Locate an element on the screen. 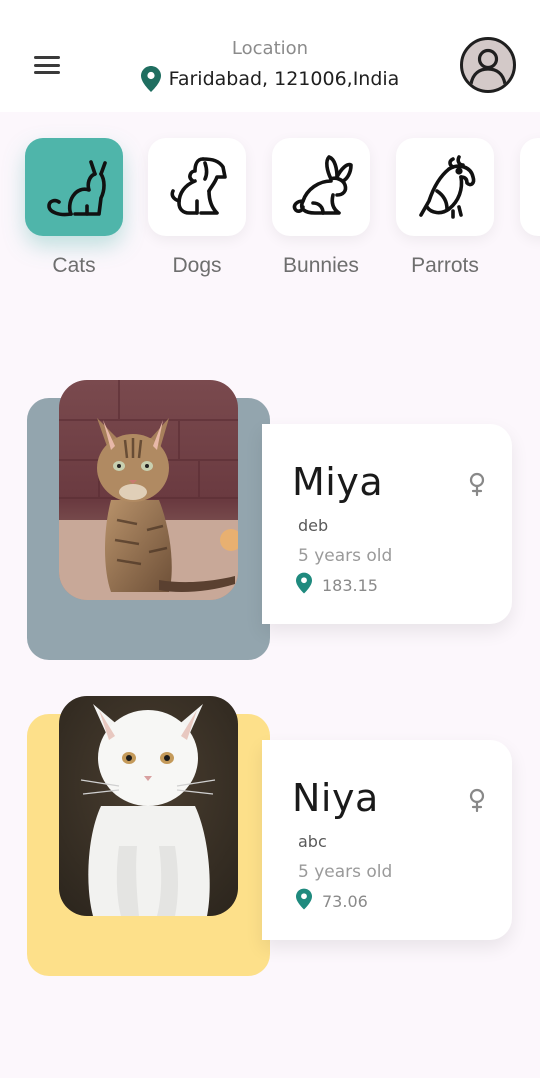  bunny-icon is located at coordinates (322, 185).